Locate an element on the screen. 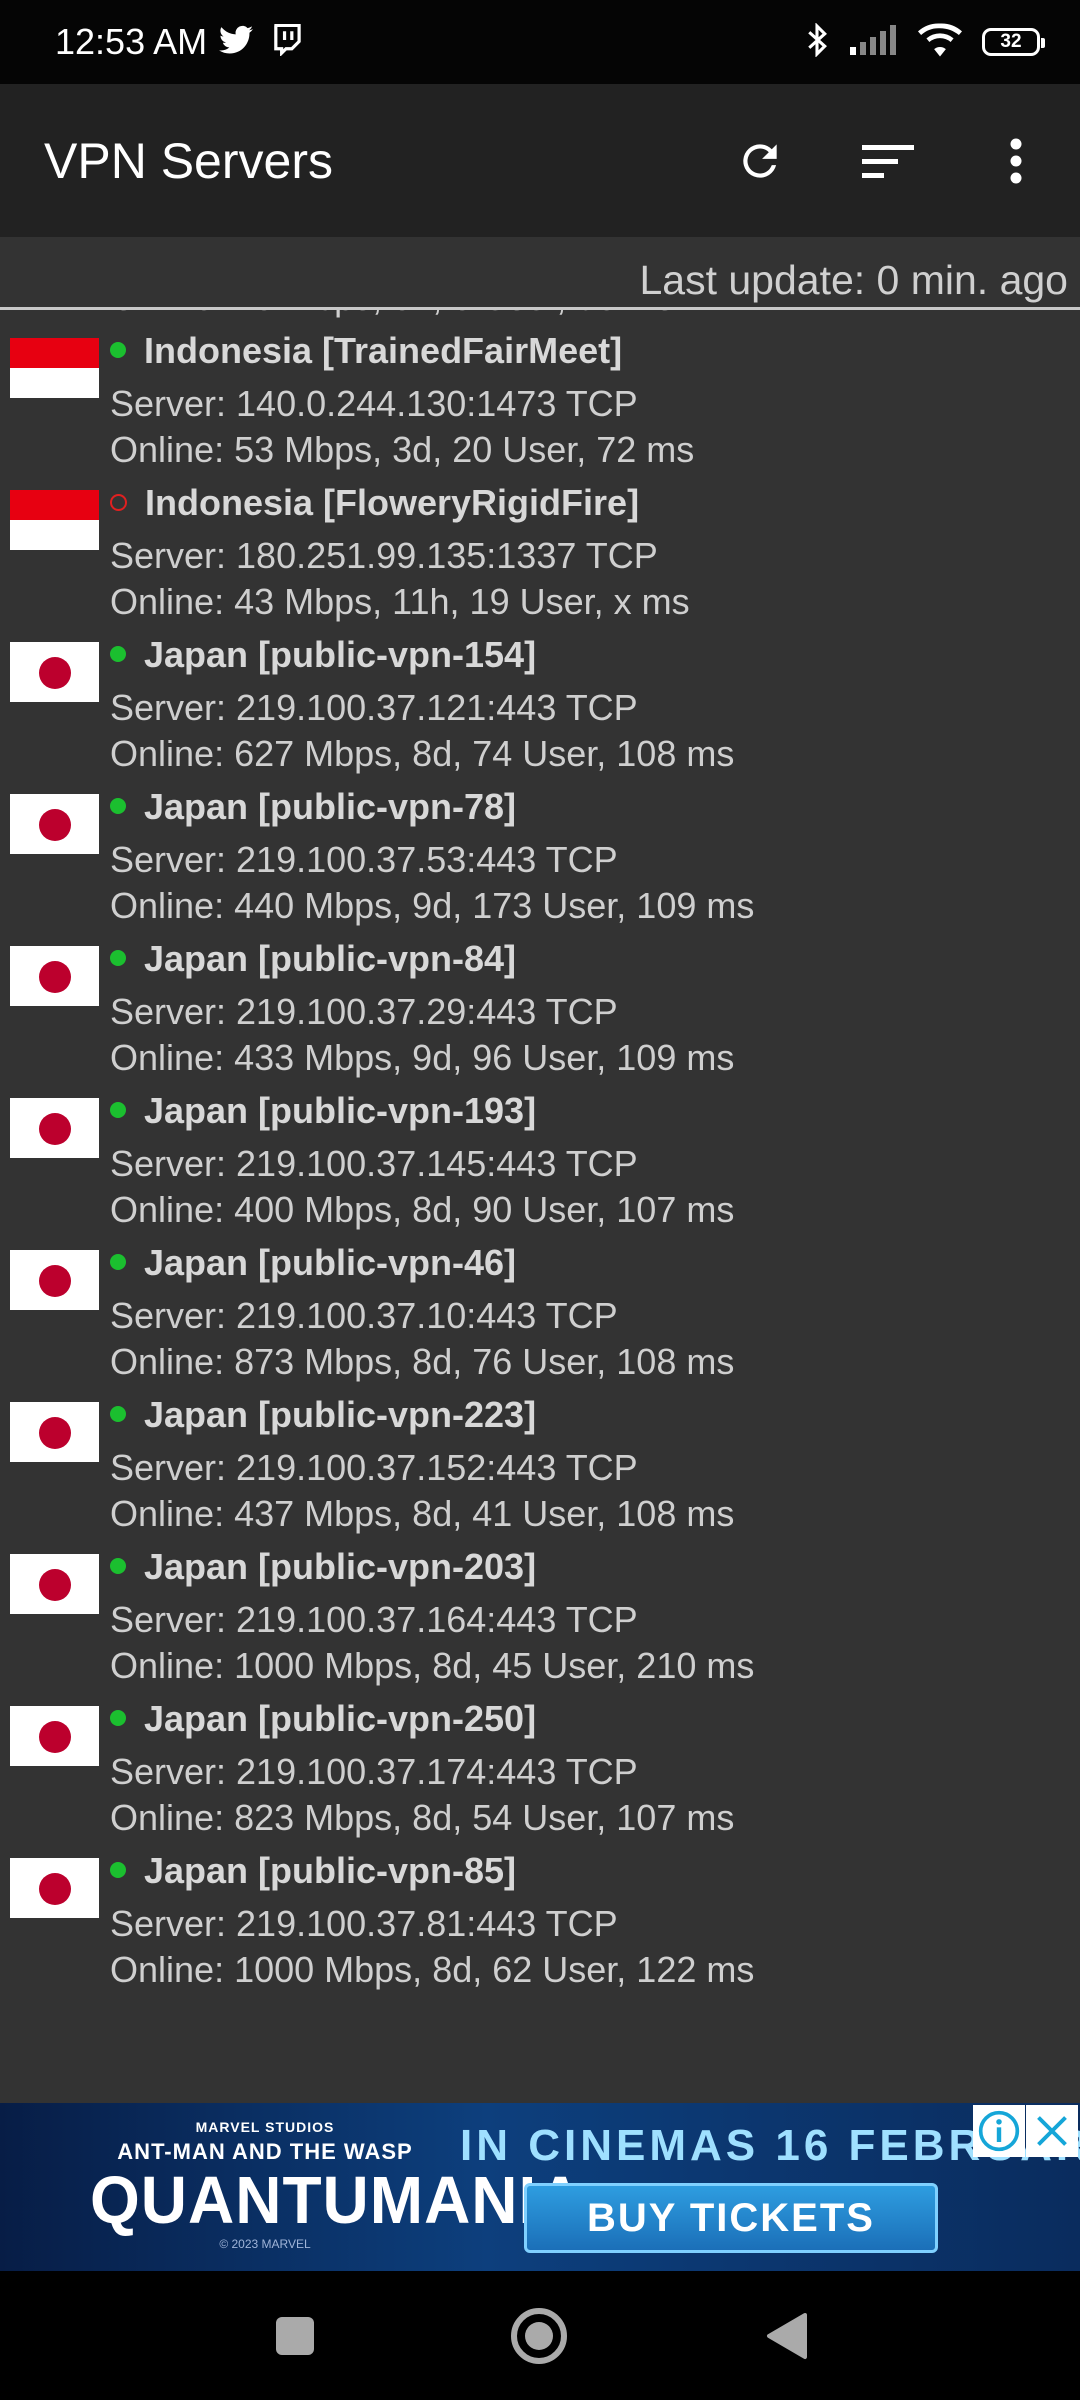 The width and height of the screenshot is (1080, 2400). recents-icon is located at coordinates (295, 2336).